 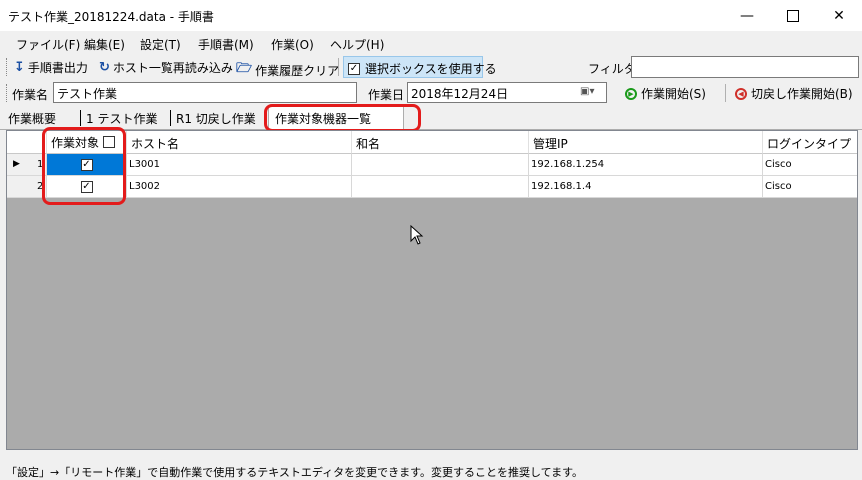 I want to click on play-icon: ▶, so click(x=631, y=93).